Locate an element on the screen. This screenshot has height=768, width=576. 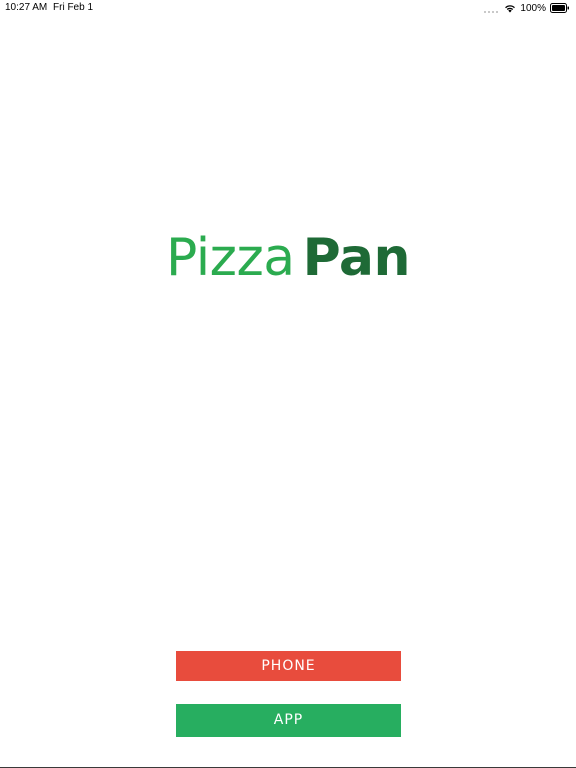
battery-icon is located at coordinates (560, 8).